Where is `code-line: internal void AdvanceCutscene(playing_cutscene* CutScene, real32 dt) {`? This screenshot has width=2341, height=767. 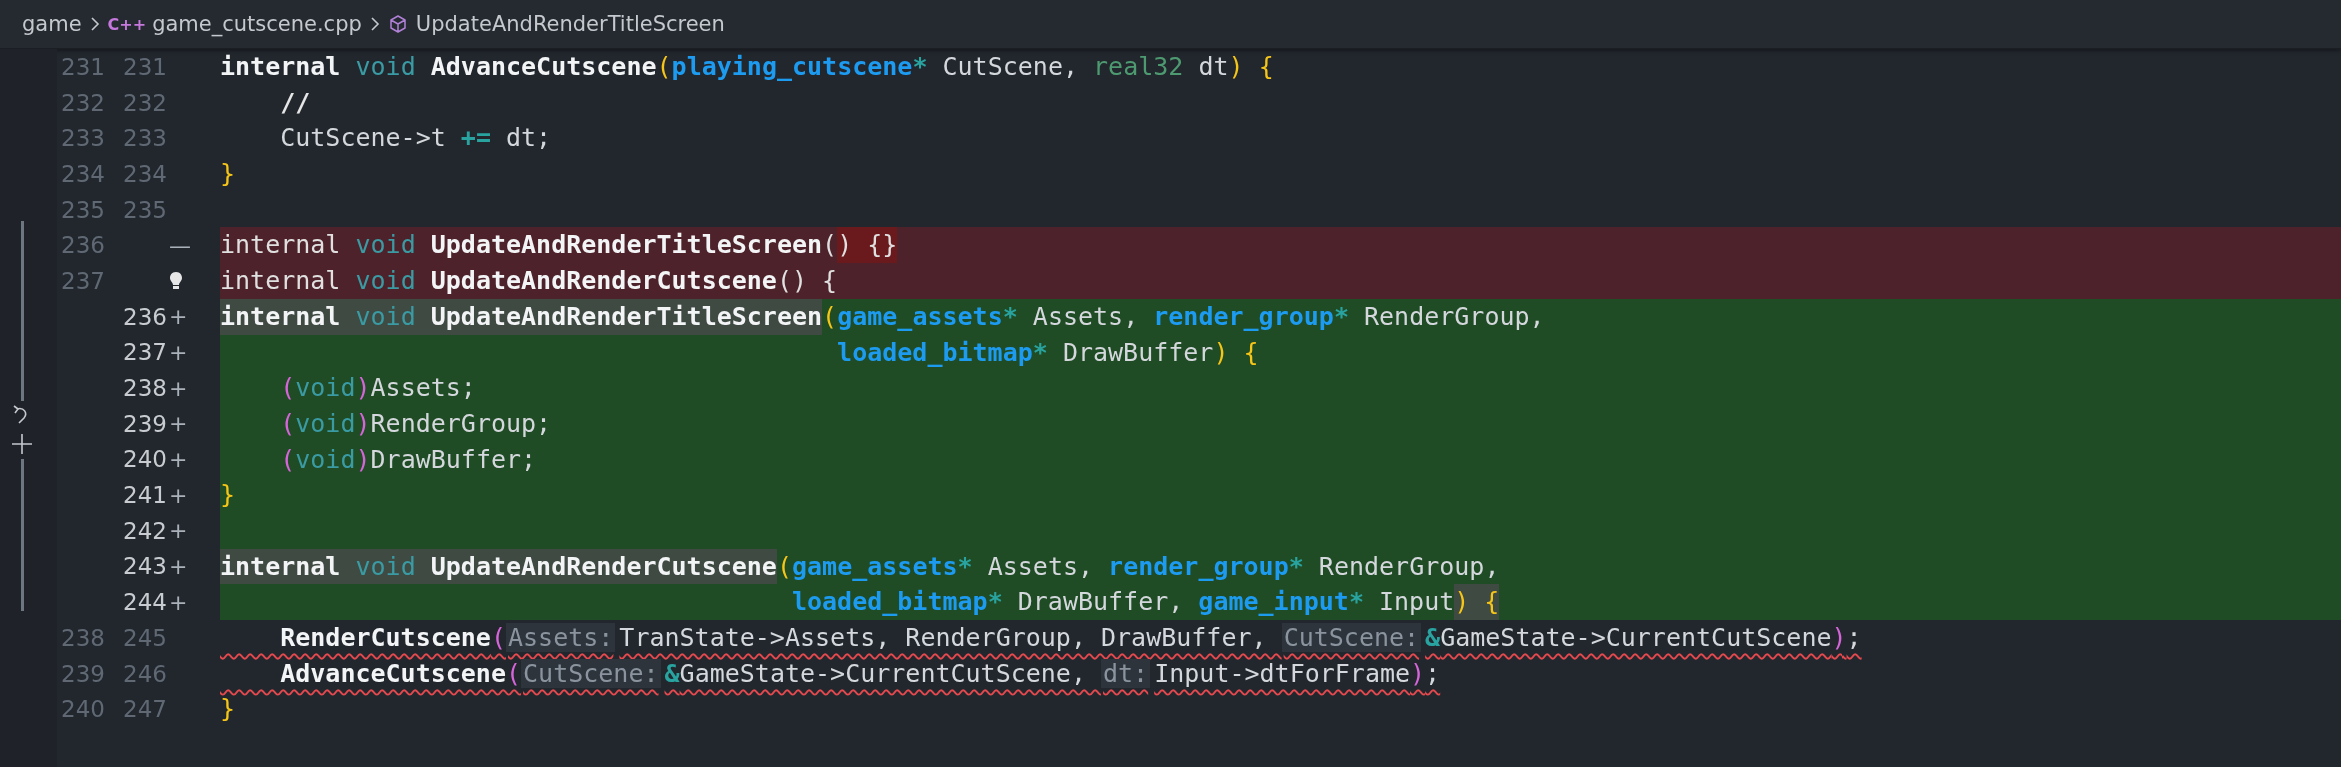
code-line: internal void AdvanceCutscene(playing_cutscene* CutScene, real32 dt) { is located at coordinates (747, 67).